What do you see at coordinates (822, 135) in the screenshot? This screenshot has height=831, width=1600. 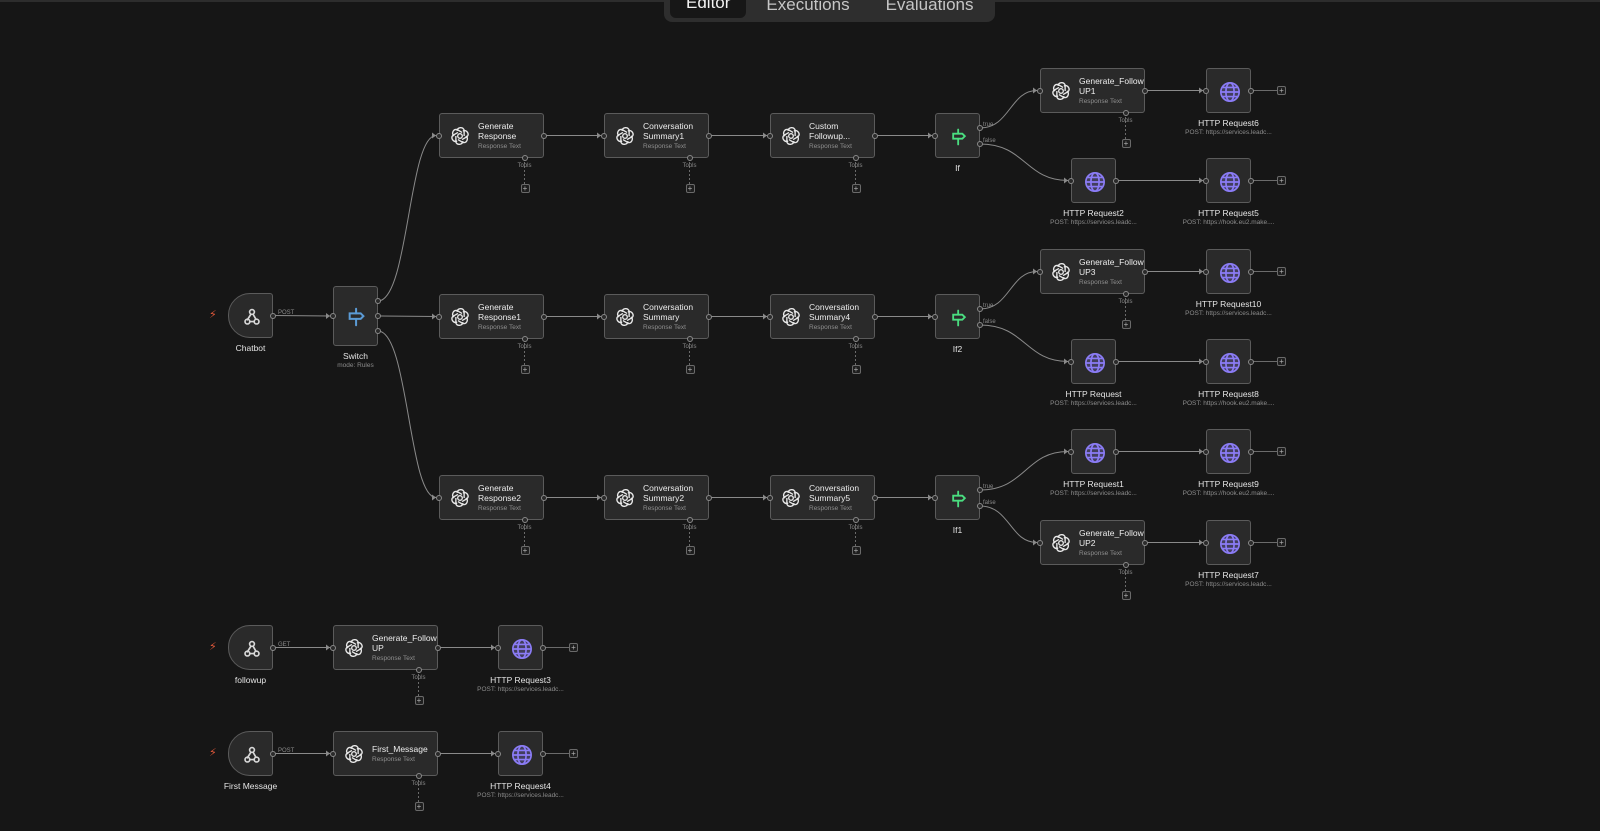 I see `node-cf: Custom Followup... Response Text` at bounding box center [822, 135].